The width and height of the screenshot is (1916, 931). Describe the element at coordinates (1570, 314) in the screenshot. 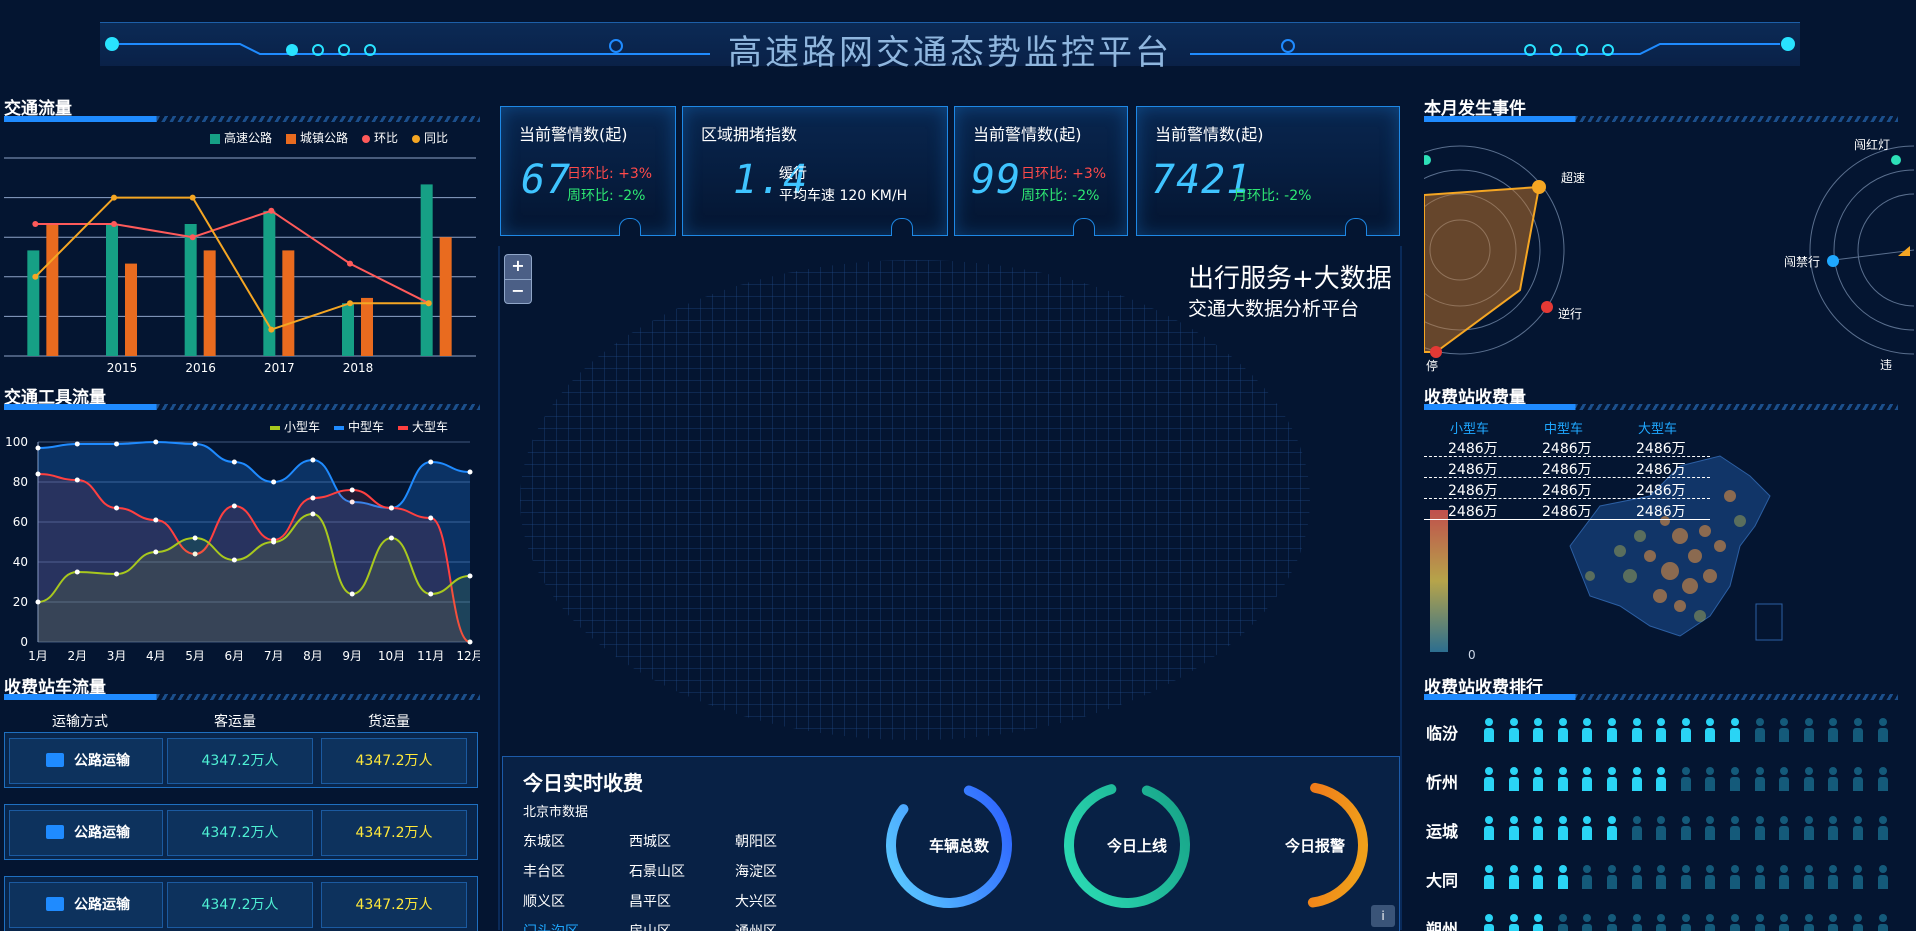

I see `radar-label-wrong-way: 逆行` at that location.